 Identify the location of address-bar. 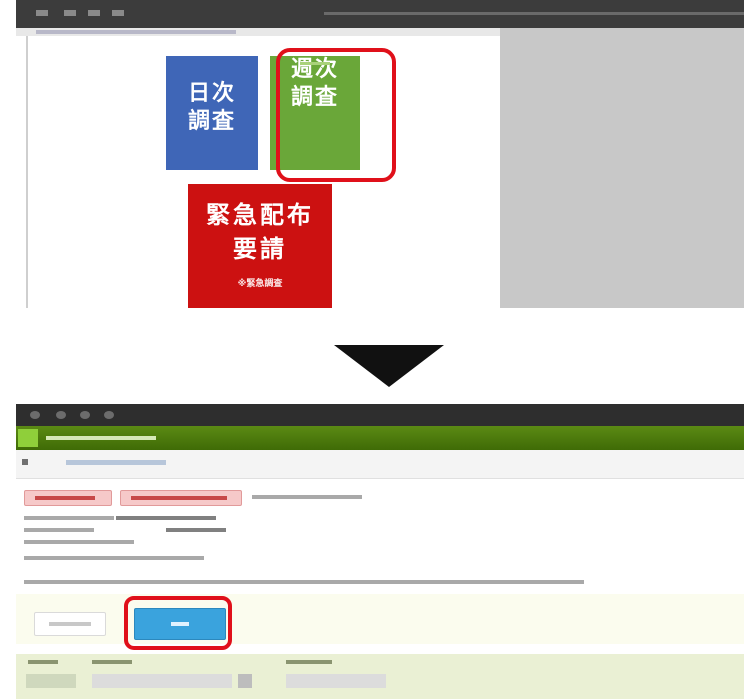
(258, 32).